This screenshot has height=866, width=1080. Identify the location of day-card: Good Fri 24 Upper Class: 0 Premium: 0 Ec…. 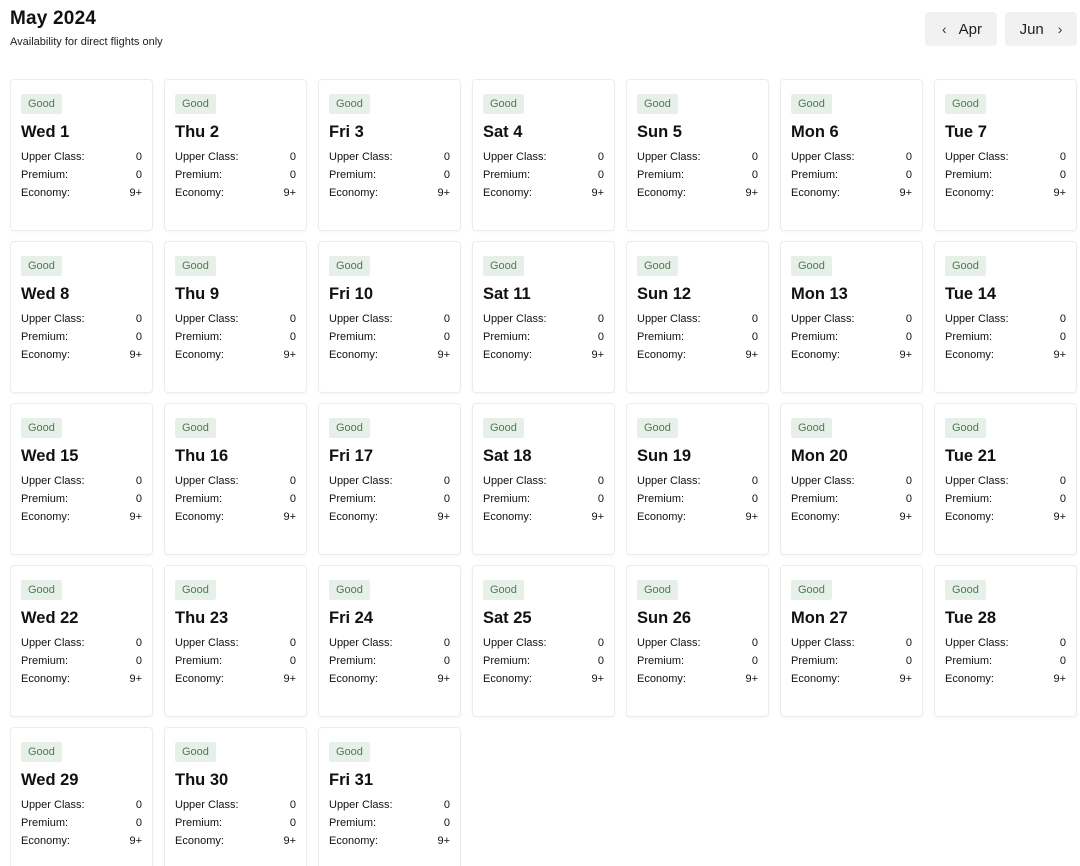
(389, 641).